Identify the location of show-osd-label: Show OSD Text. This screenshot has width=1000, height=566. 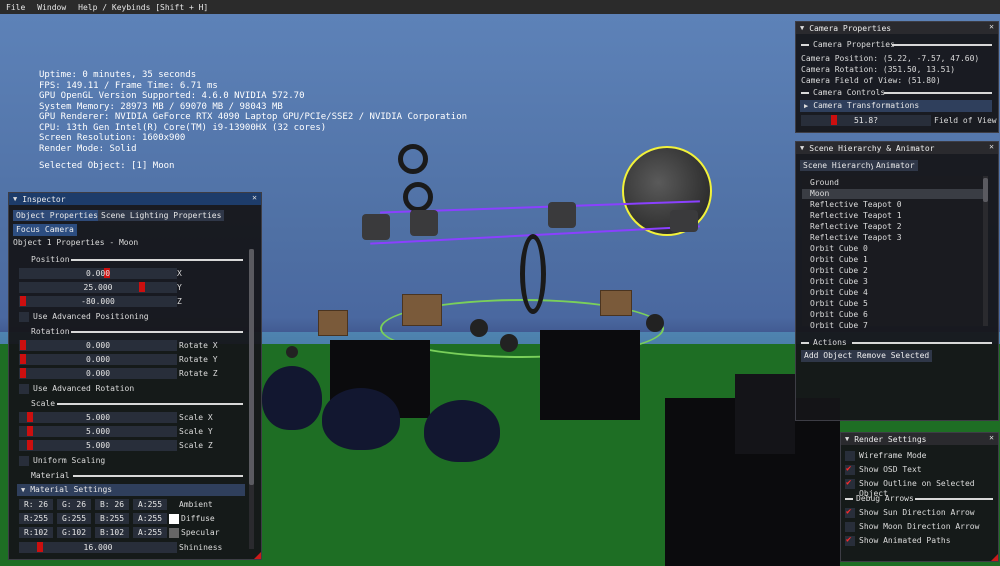
(890, 469).